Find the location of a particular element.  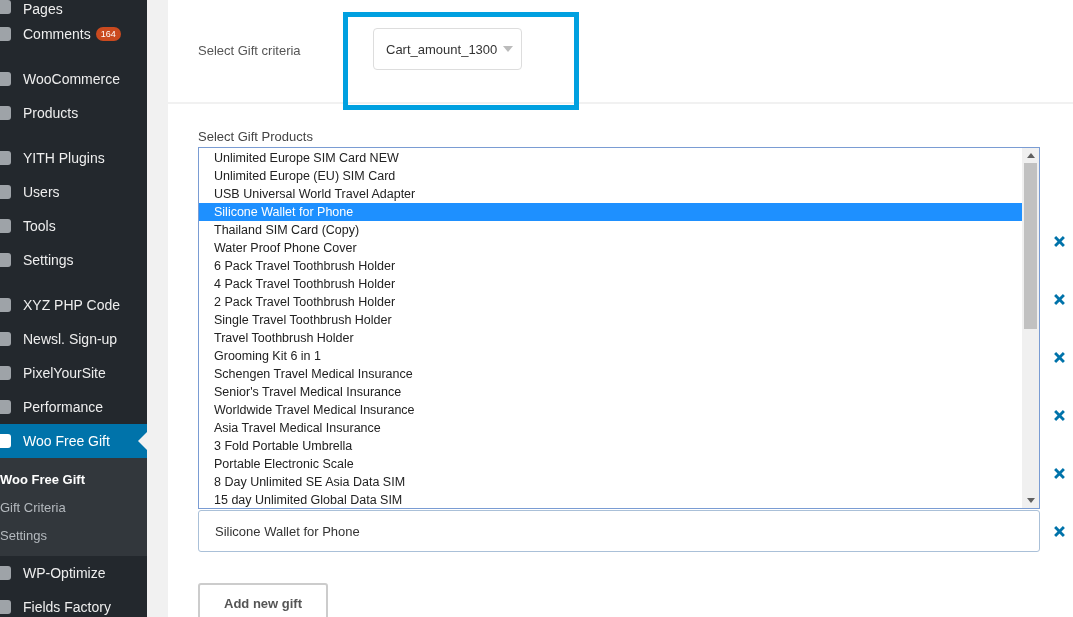

scroll-down-icon is located at coordinates (1030, 500).